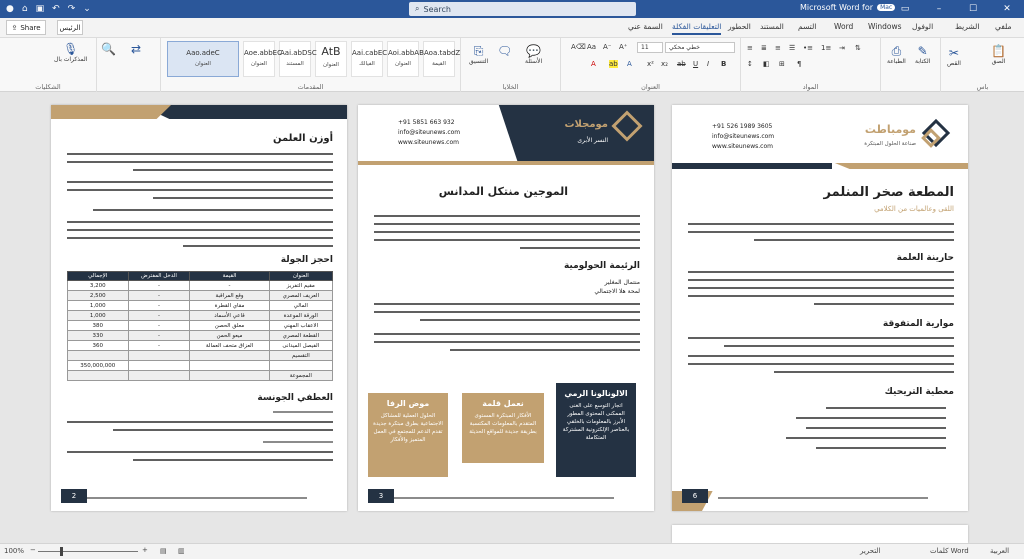 Image resolution: width=1024 pixels, height=559 pixels. Describe the element at coordinates (949, 551) in the screenshot. I see `word-count: كلمات Word` at that location.